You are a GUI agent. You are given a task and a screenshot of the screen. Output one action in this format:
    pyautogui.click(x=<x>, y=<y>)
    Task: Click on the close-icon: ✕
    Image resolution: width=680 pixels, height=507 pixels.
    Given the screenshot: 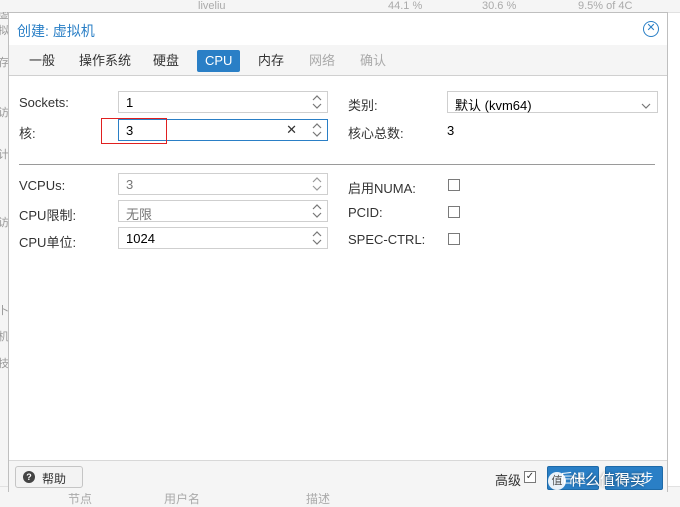 What is the action you would take?
    pyautogui.click(x=651, y=29)
    